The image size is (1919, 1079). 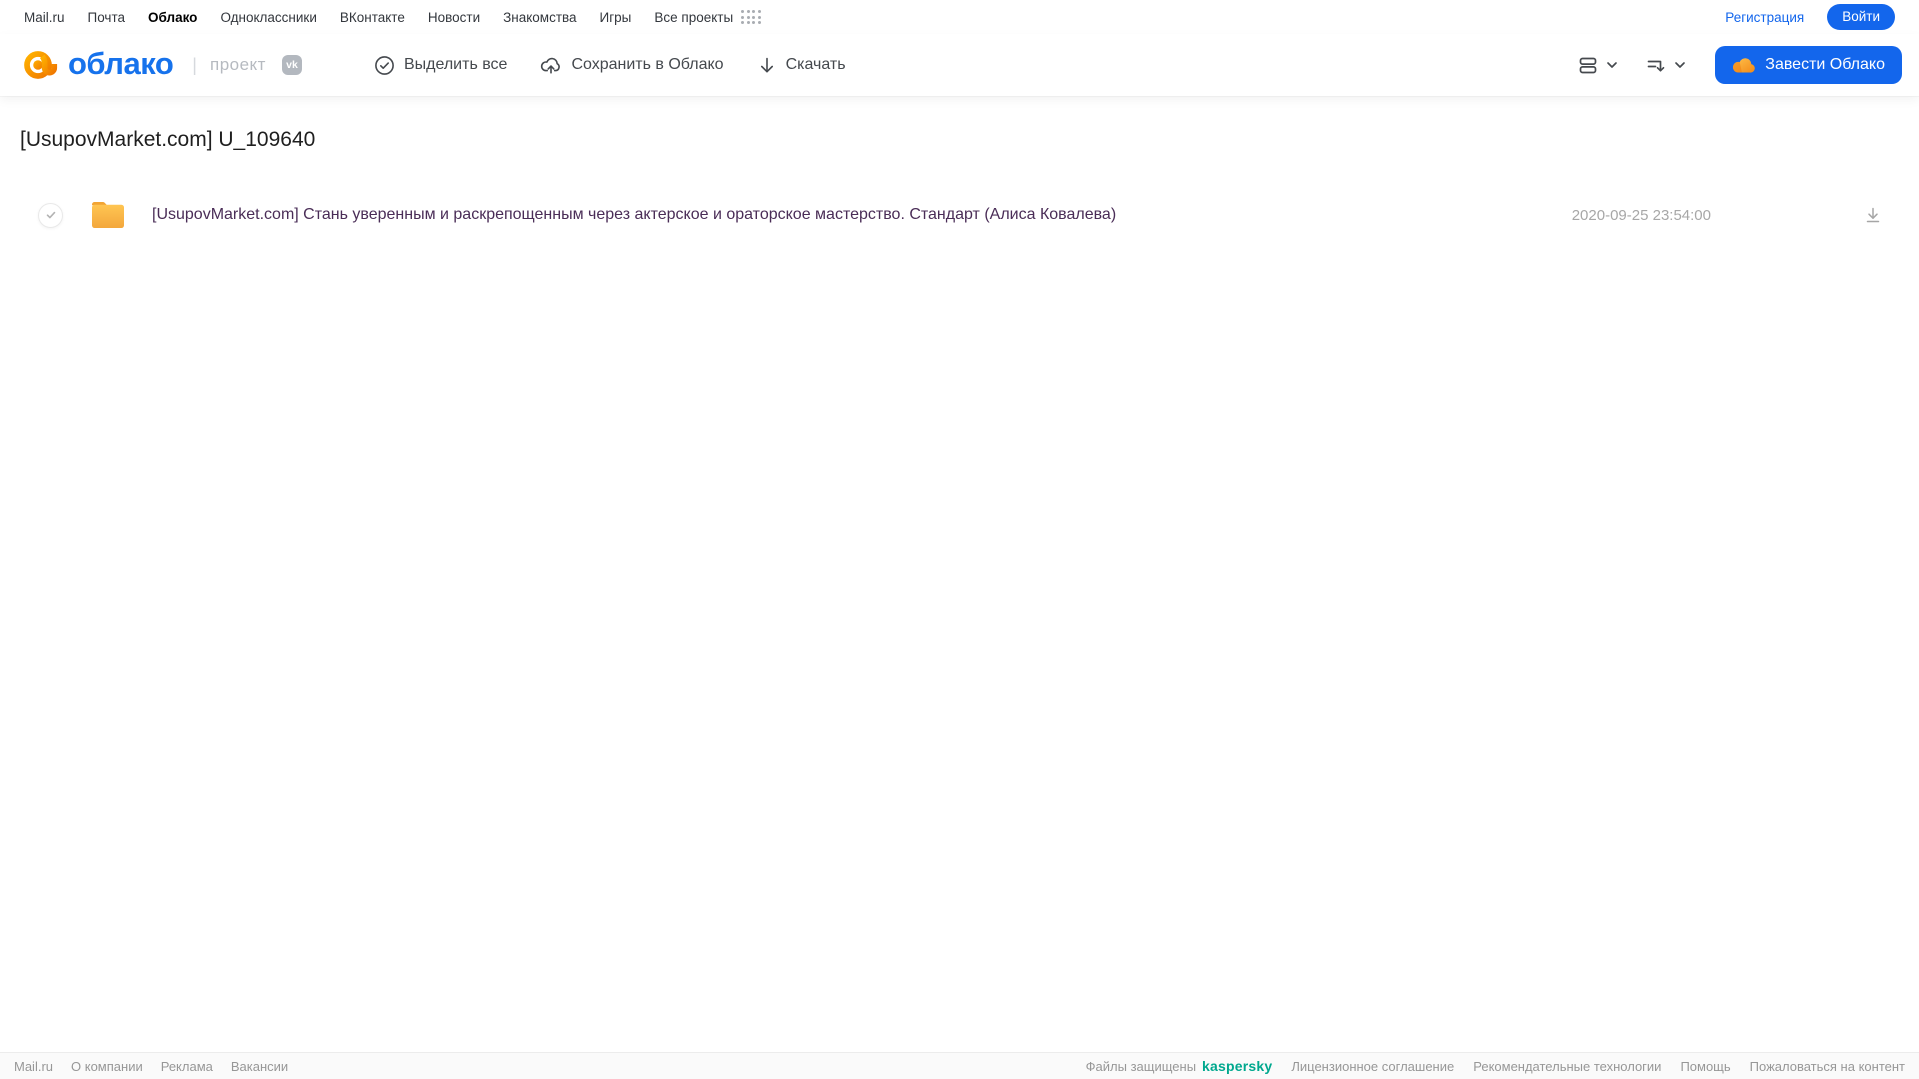 I want to click on save-to-cloud-button: Сохранить в Облако, so click(x=632, y=65).